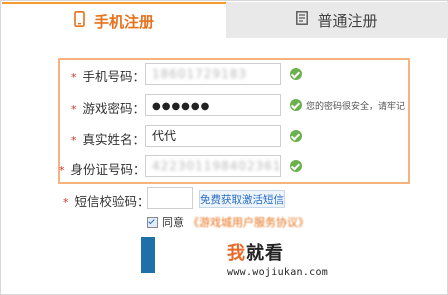 Image resolution: width=448 pixels, height=295 pixels. What do you see at coordinates (112, 201) in the screenshot?
I see `sms-label: 短信校验码：` at bounding box center [112, 201].